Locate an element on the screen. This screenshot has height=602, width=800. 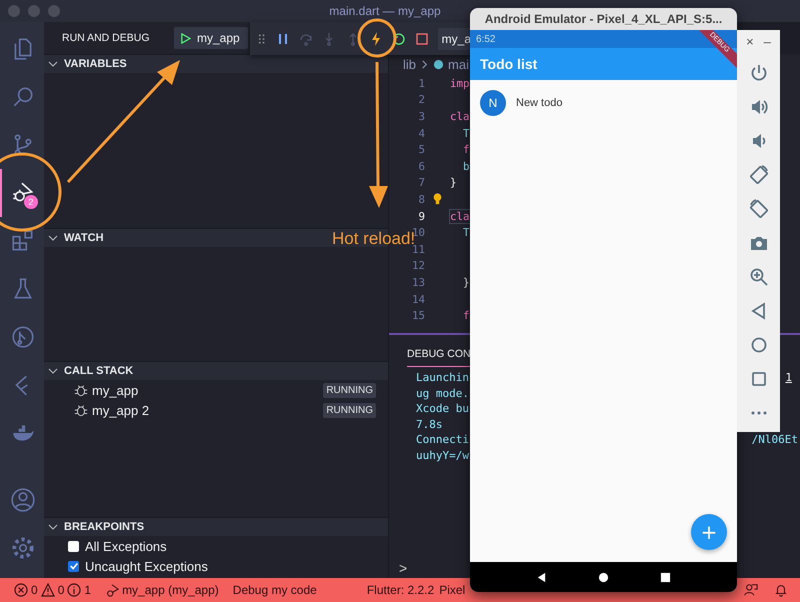
todo-item: N New todo is located at coordinates (603, 103).